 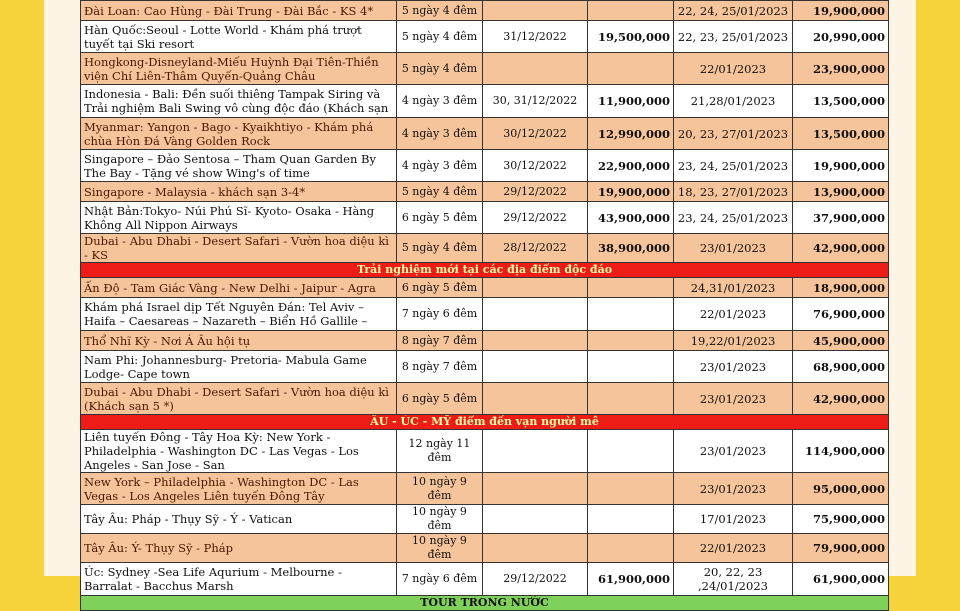 I want to click on departure-date-cell: 20, 22, 23 ,24/01/2023, so click(x=733, y=579).